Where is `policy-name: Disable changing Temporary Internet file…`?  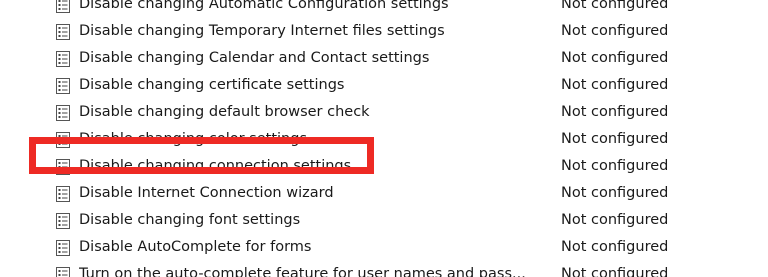
policy-name: Disable changing Temporary Internet file… is located at coordinates (262, 31).